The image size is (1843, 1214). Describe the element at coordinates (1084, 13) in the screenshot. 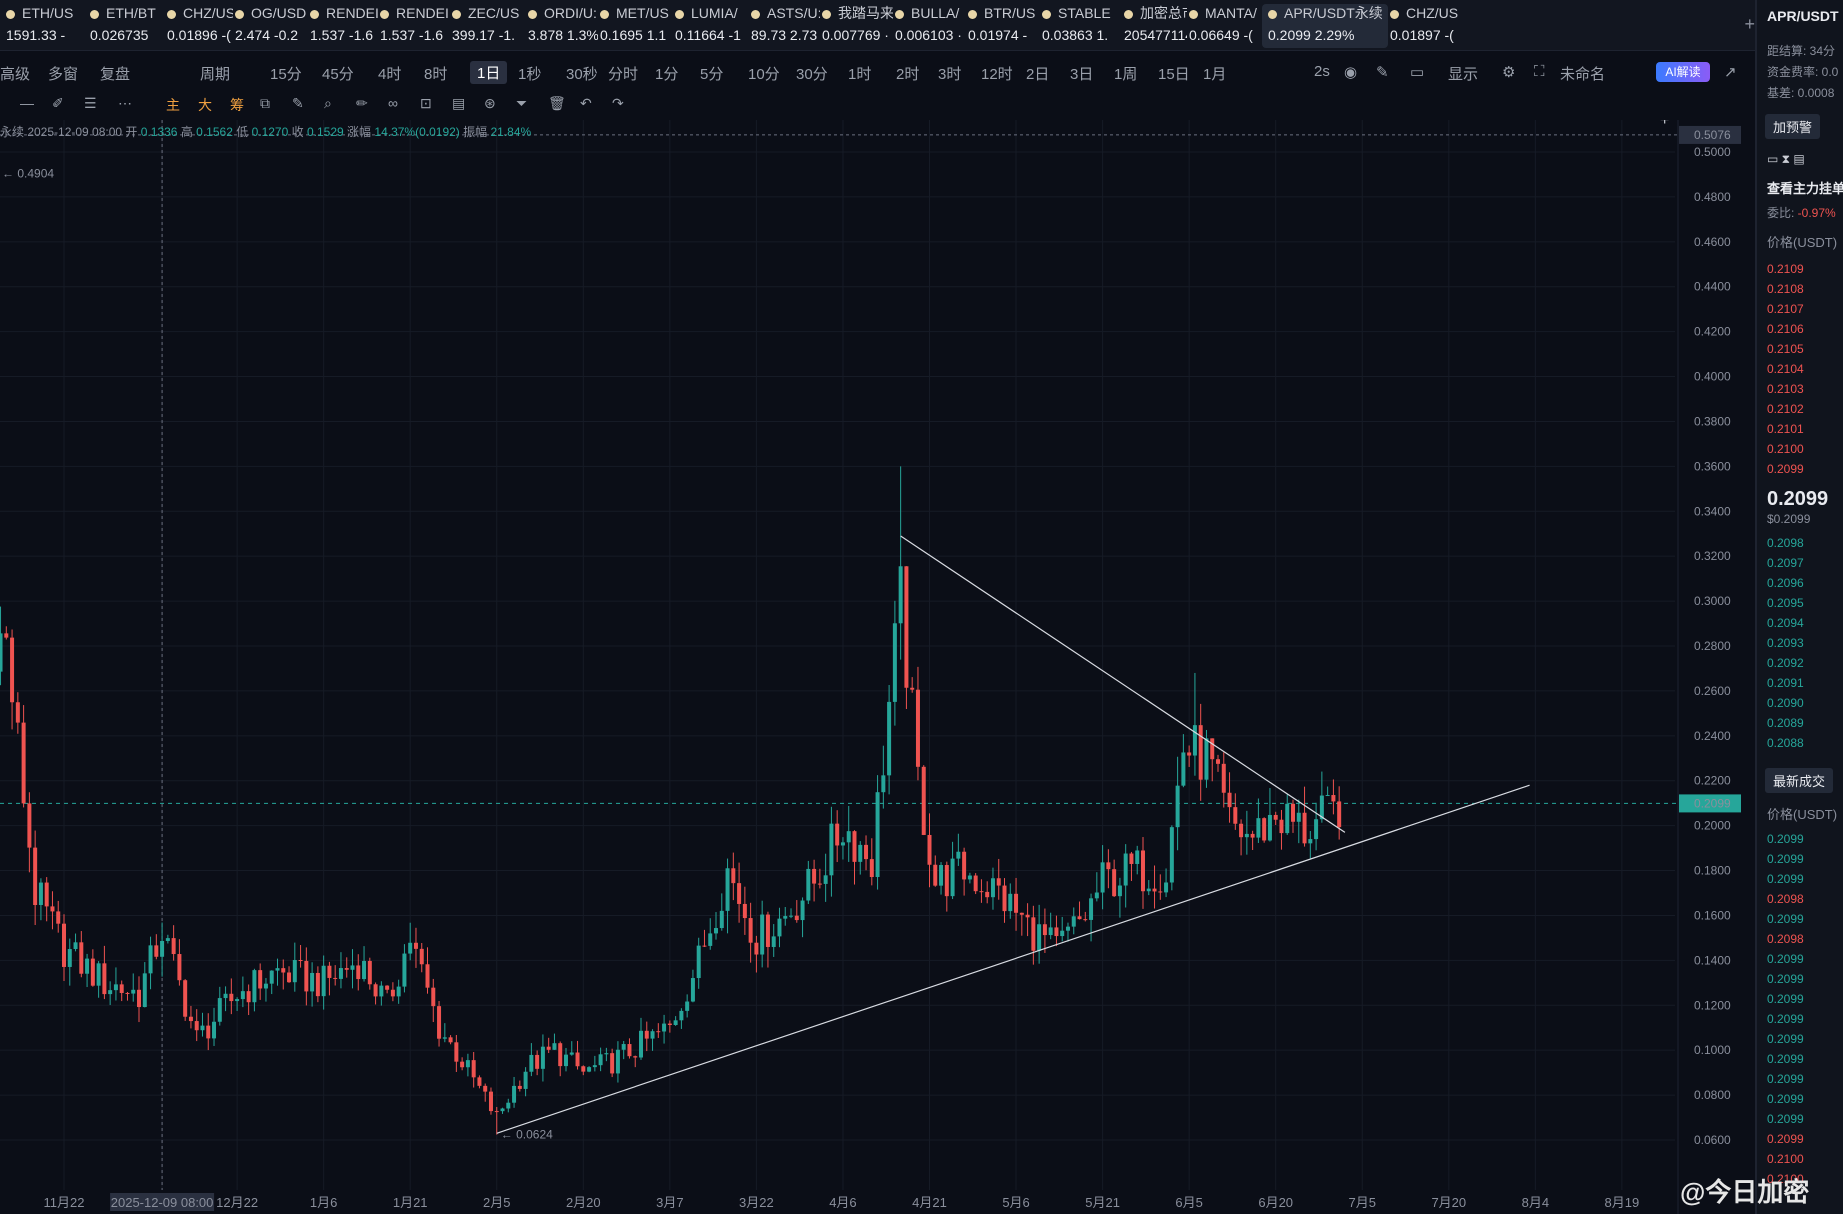

I see `ticker-symbol-text: STABLE` at that location.